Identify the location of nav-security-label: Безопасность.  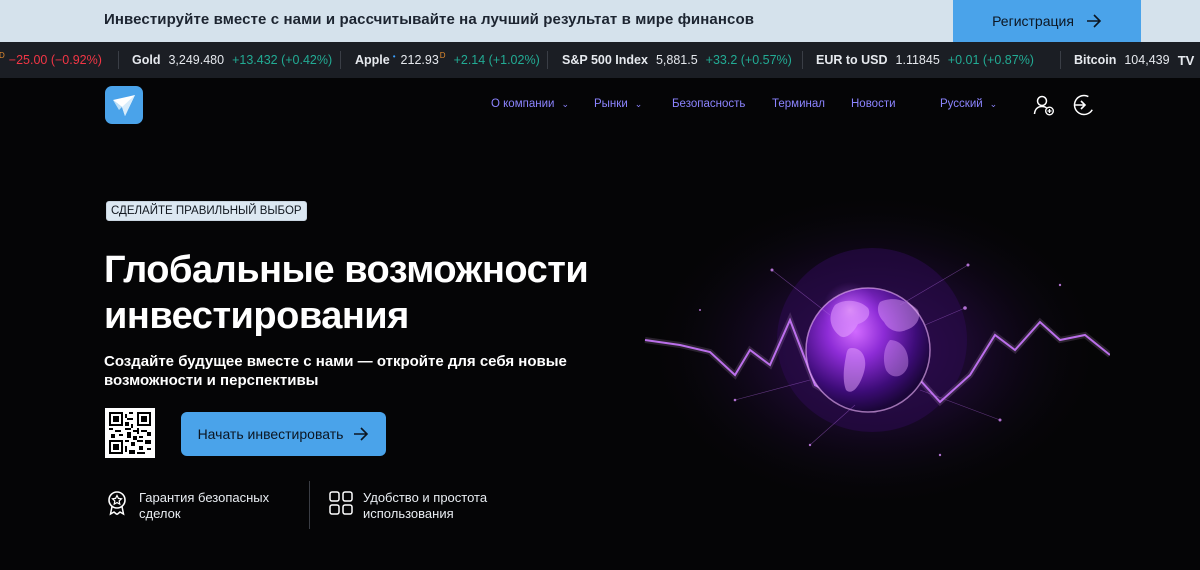
(709, 104).